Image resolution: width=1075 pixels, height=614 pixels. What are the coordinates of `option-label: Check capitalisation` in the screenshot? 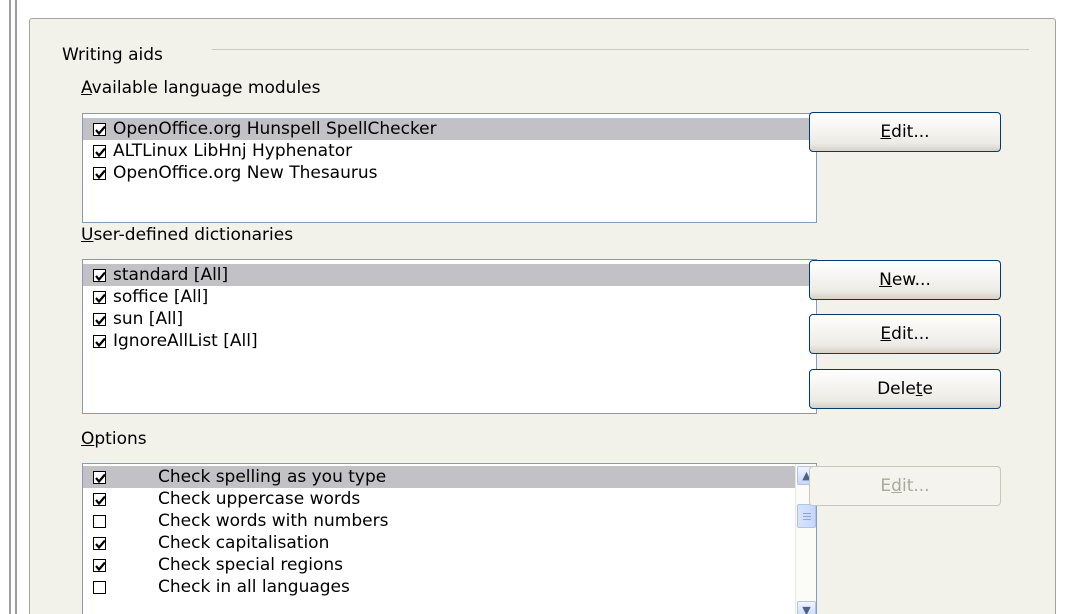 It's located at (244, 543).